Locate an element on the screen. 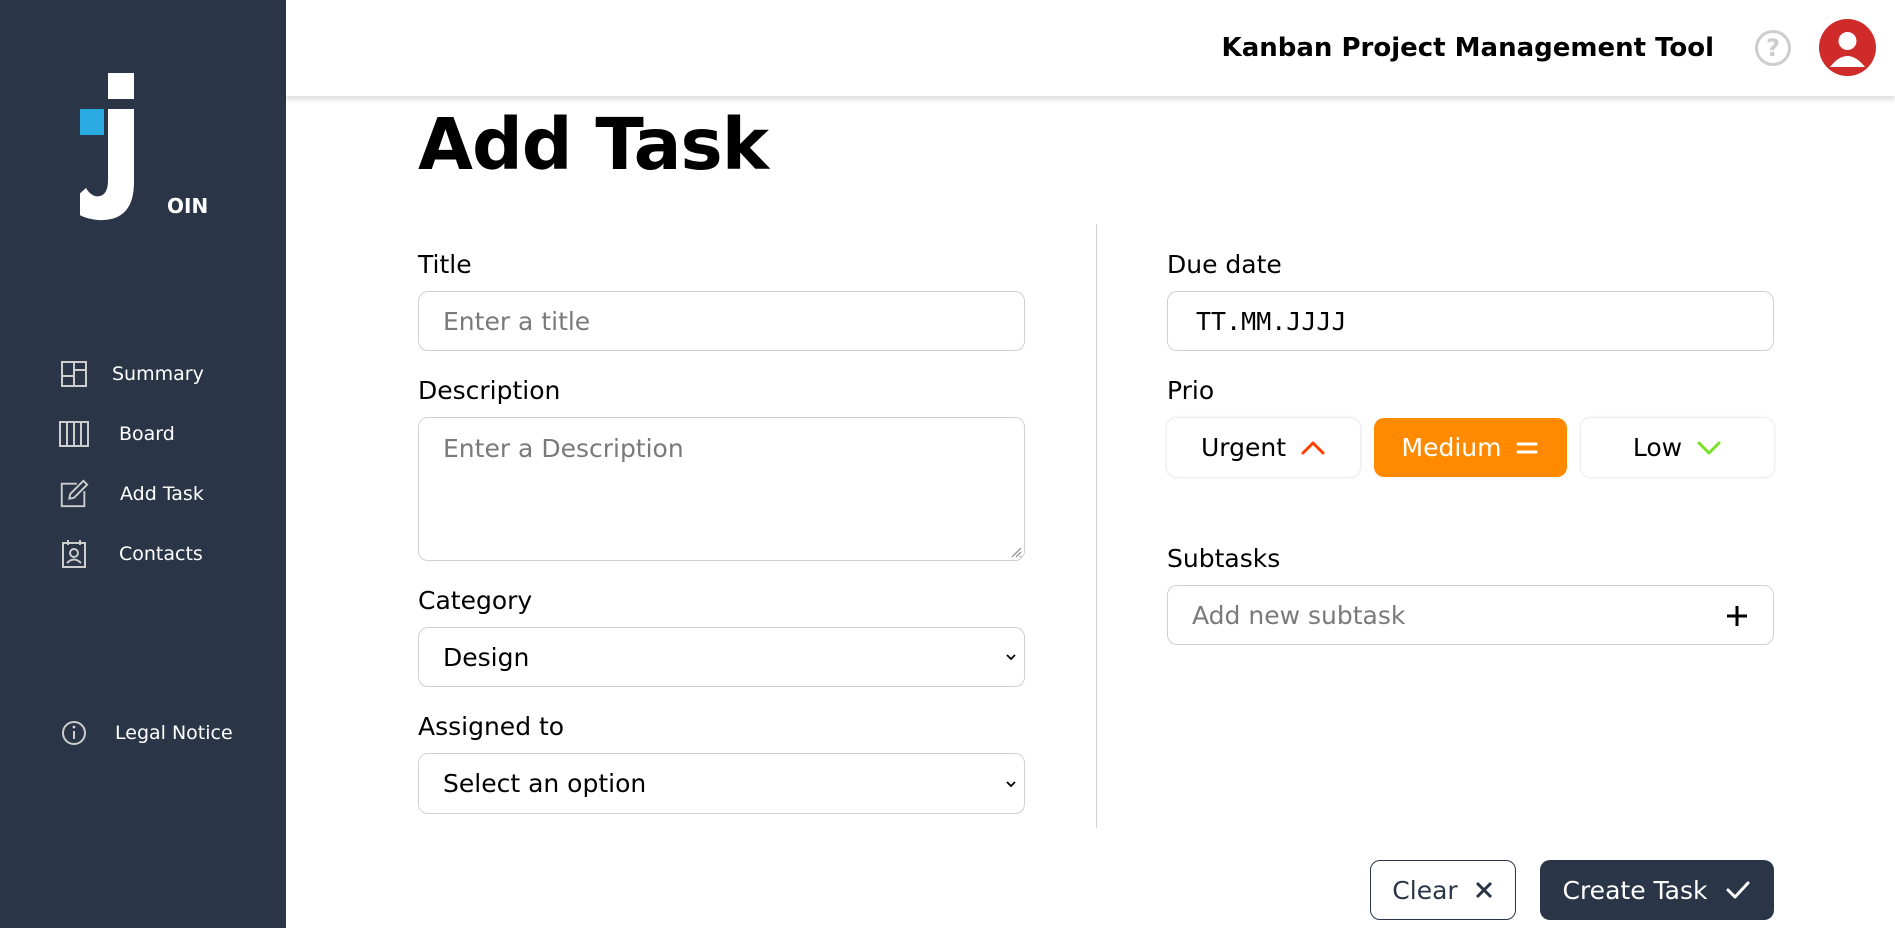 The image size is (1895, 928). plus-icon is located at coordinates (1737, 616).